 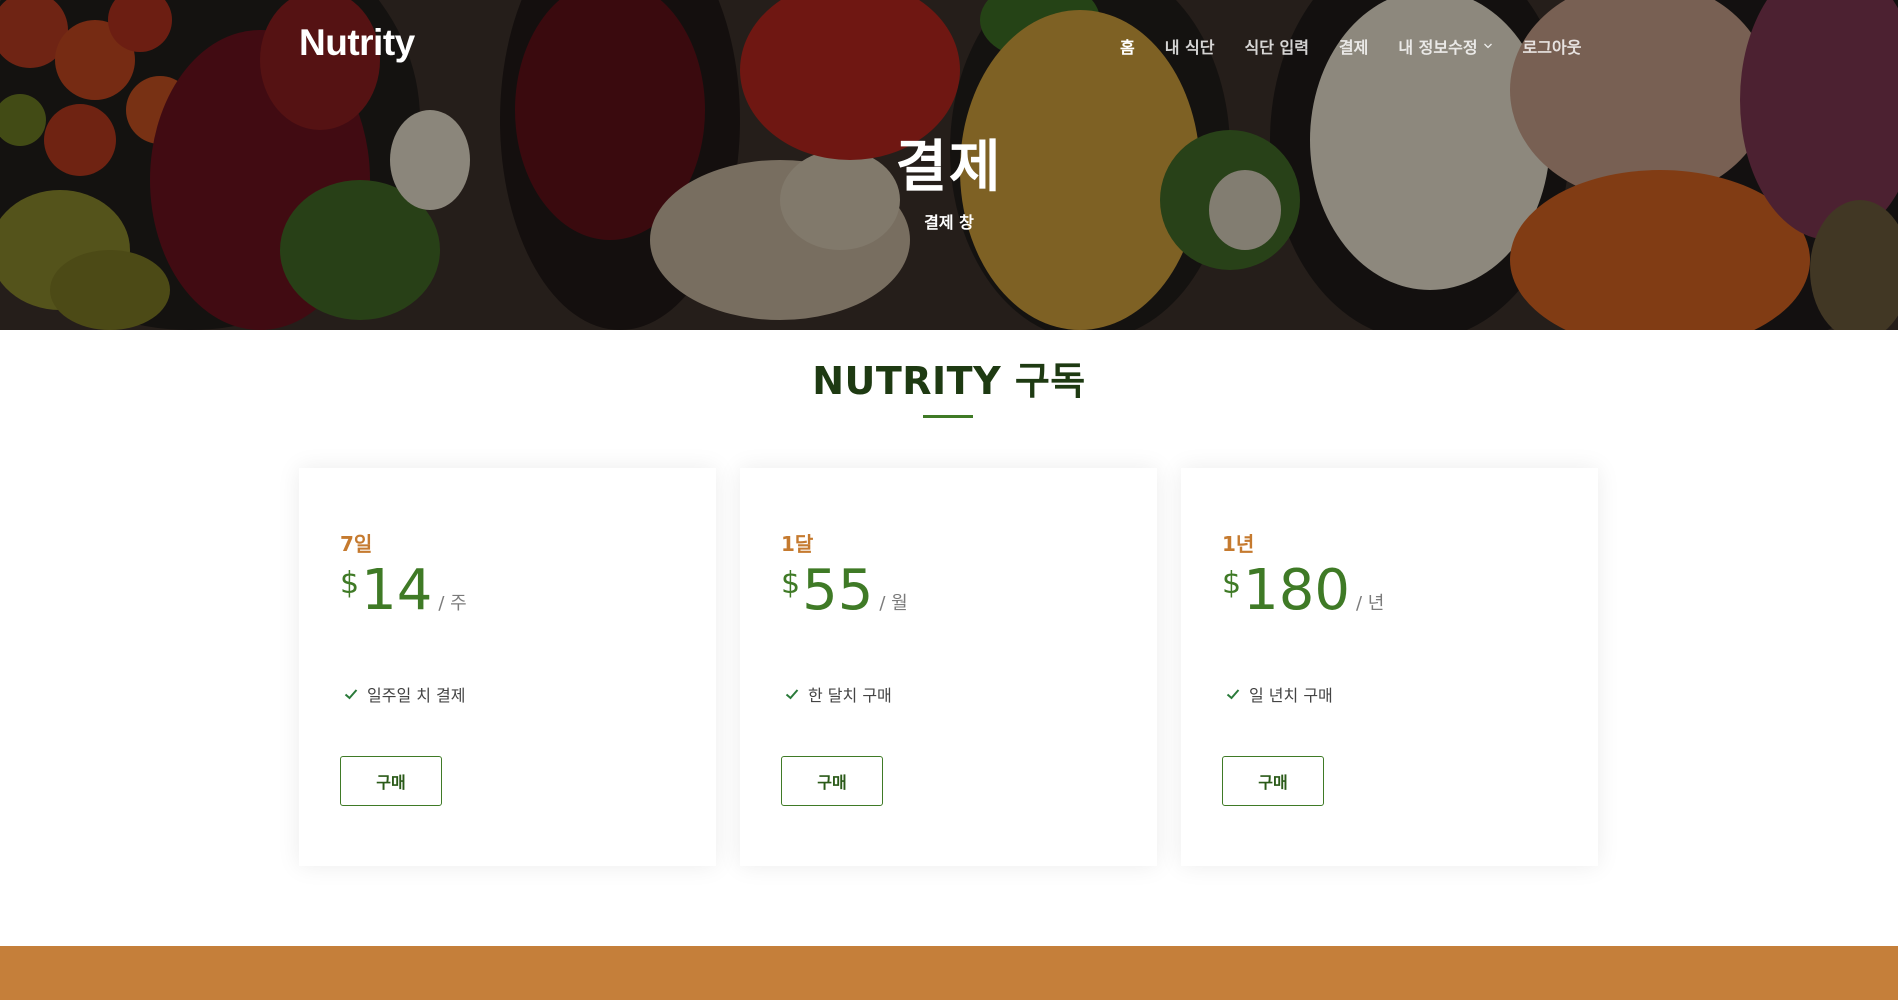 What do you see at coordinates (949, 45) in the screenshot?
I see `top-navbar: Nutrity 홈 내 식단 식단 입력 결제 내 정보수정 로그아웃` at bounding box center [949, 45].